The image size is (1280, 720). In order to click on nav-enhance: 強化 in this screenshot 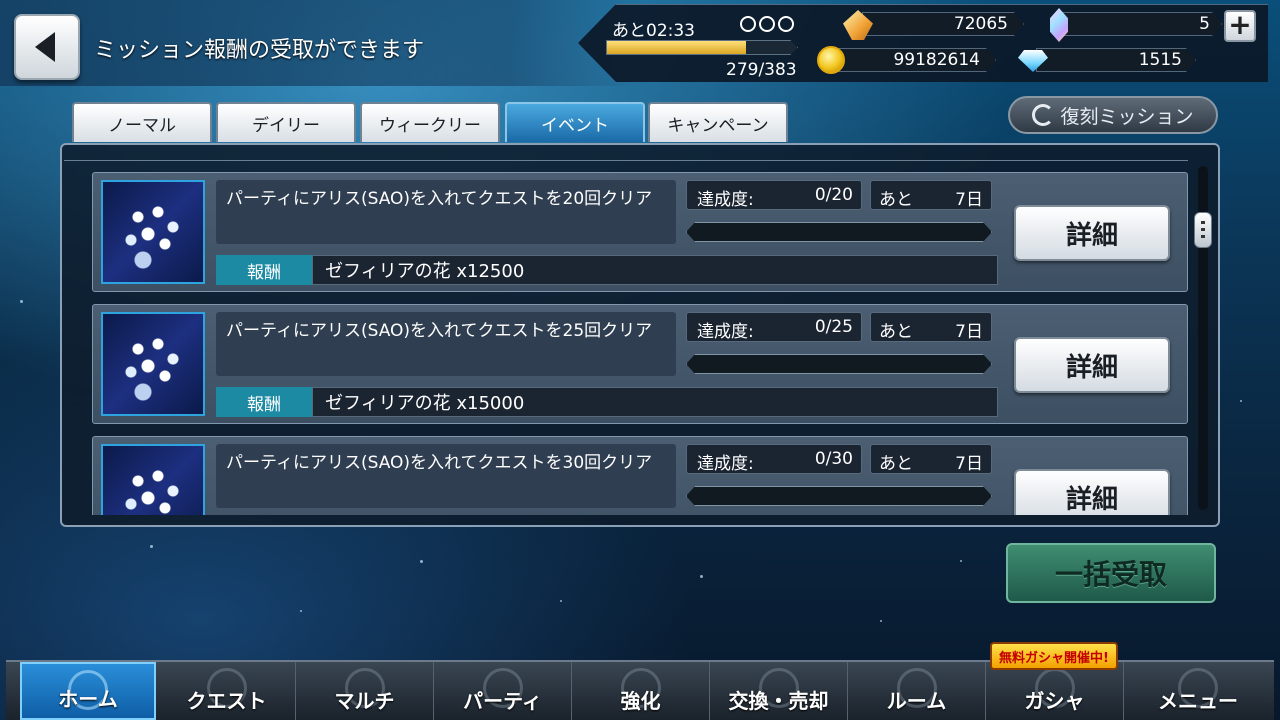, I will do `click(641, 691)`.